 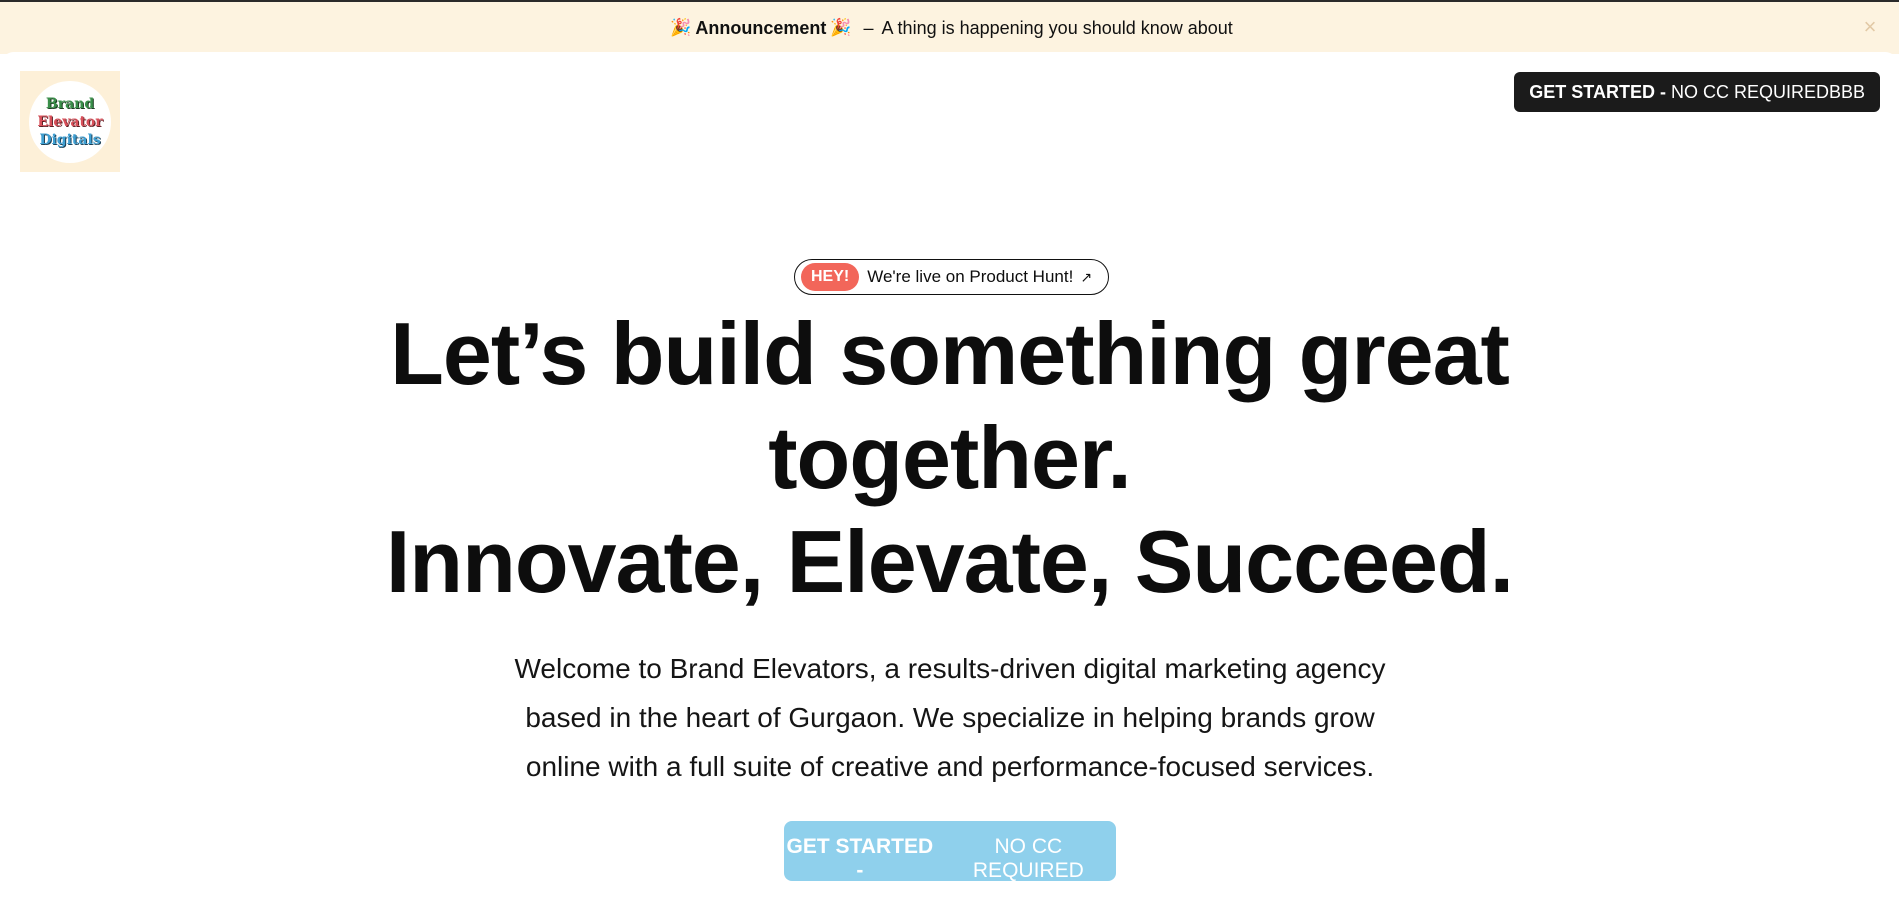 I want to click on get-started-sublabel: NO CC REQUIREDBBB, so click(x=1767, y=91).